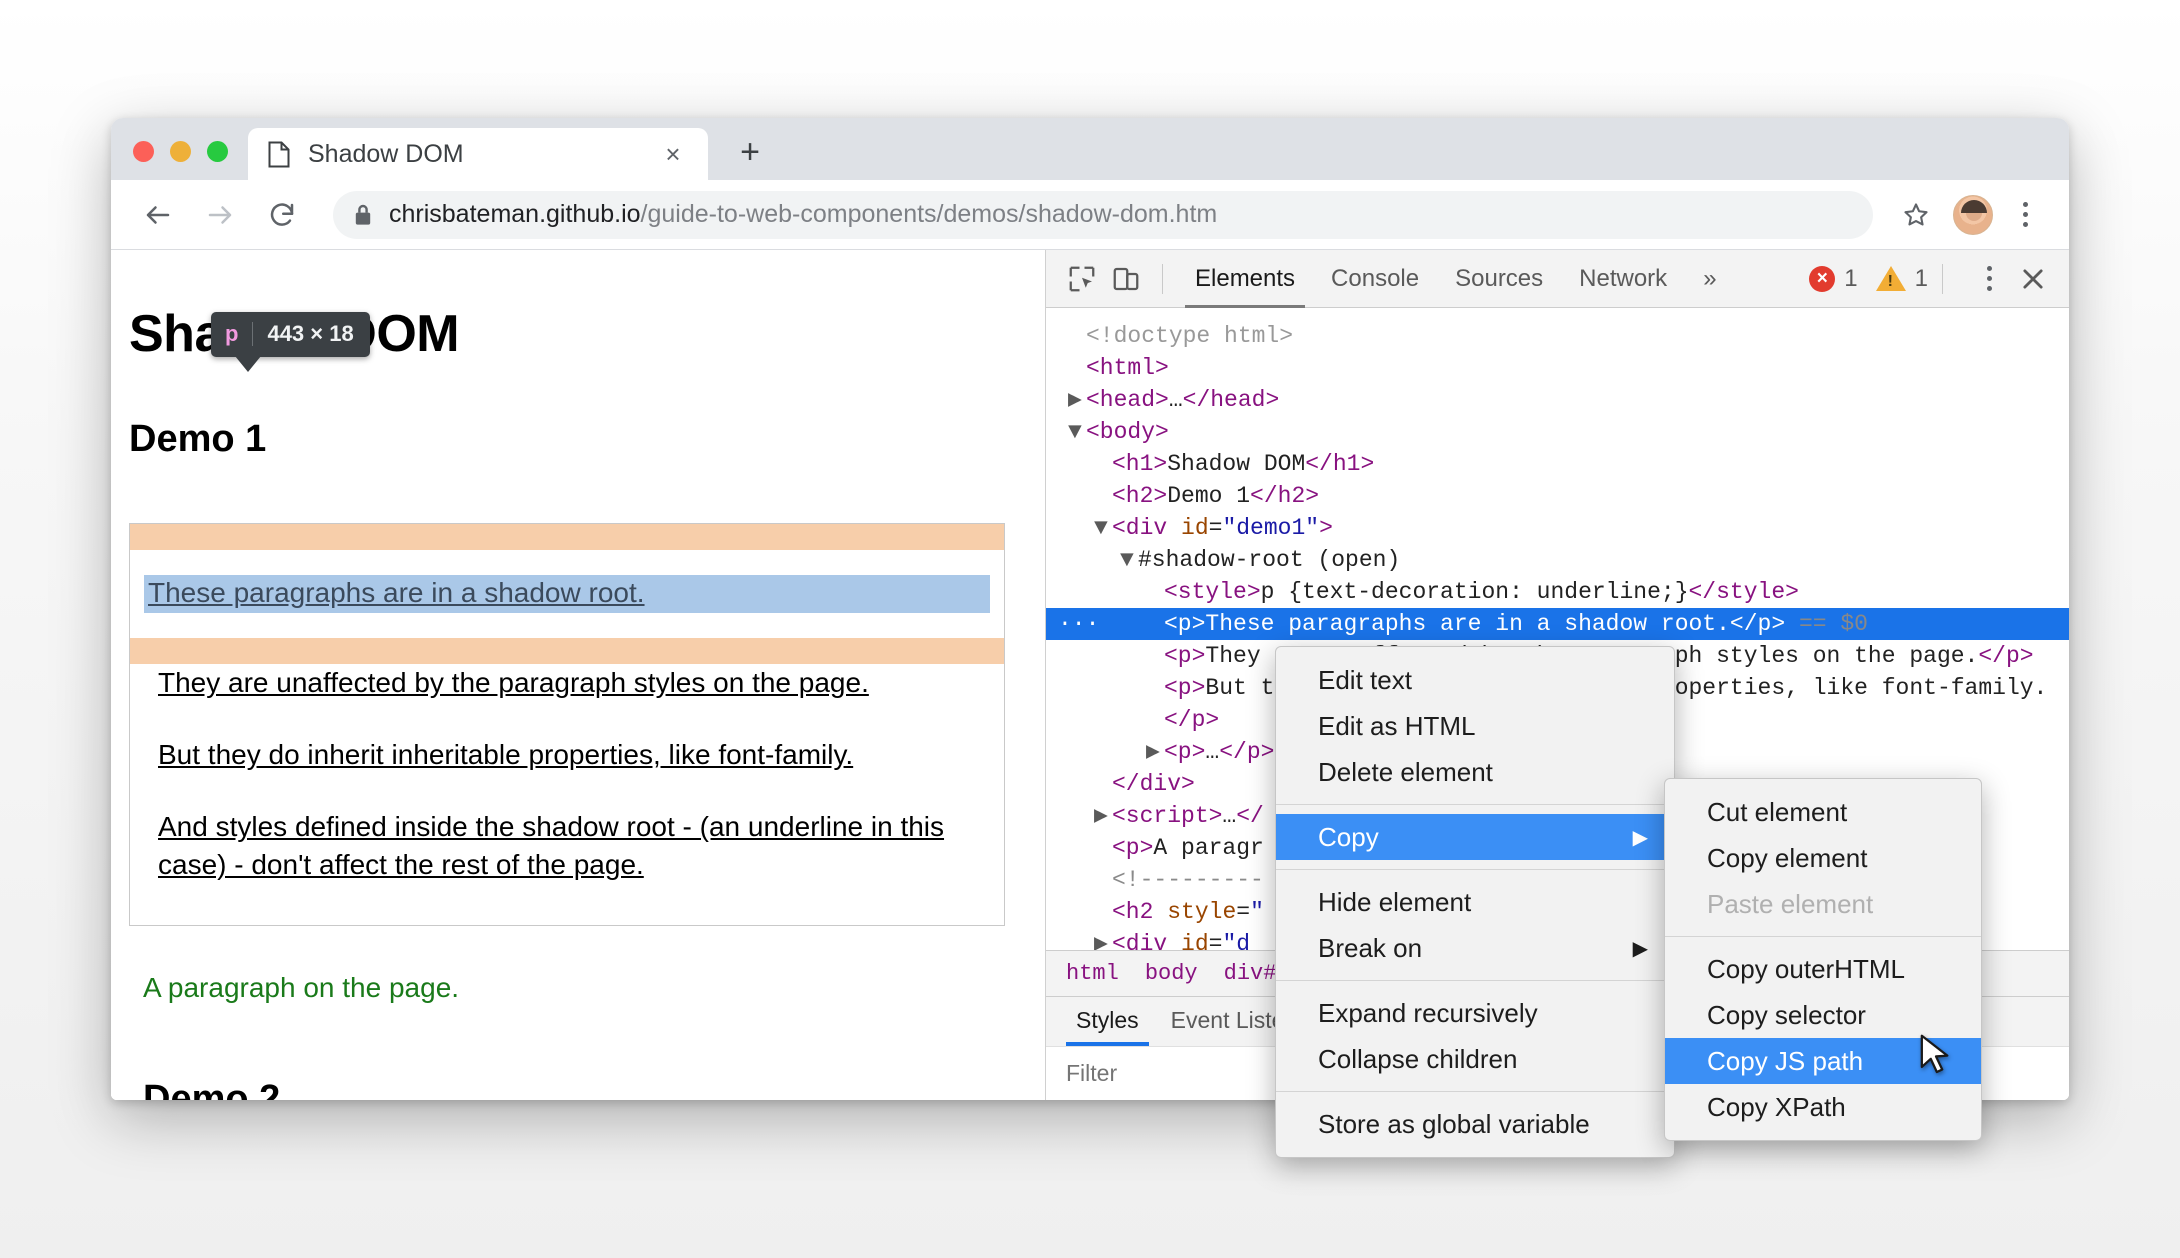  I want to click on heading-demo-2: Demo 2, so click(212, 1088).